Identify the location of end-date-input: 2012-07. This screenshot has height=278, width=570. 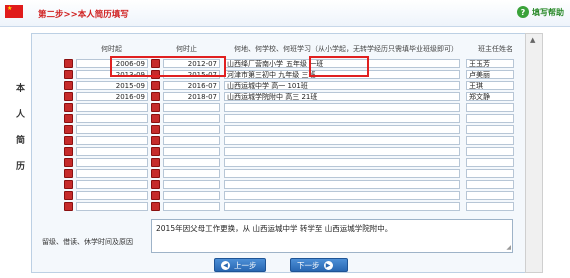
(191, 63).